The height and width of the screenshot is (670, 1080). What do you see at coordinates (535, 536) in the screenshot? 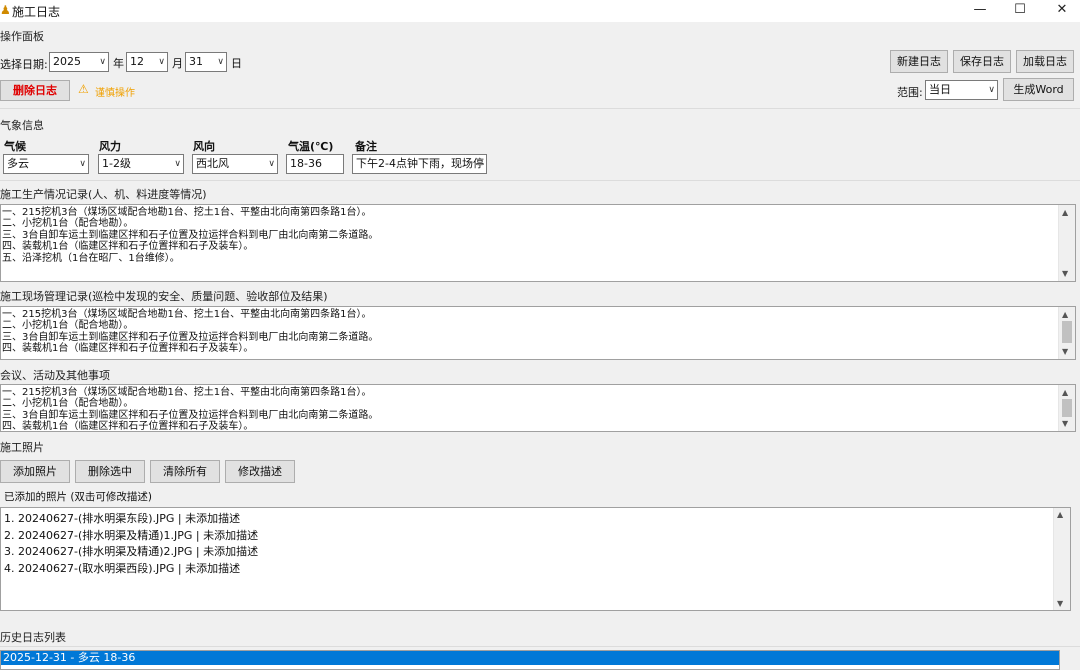
I see `photo-list-item: 2. 20240627-(排水明渠及精通)1.JPG | 未添加描述` at bounding box center [535, 536].